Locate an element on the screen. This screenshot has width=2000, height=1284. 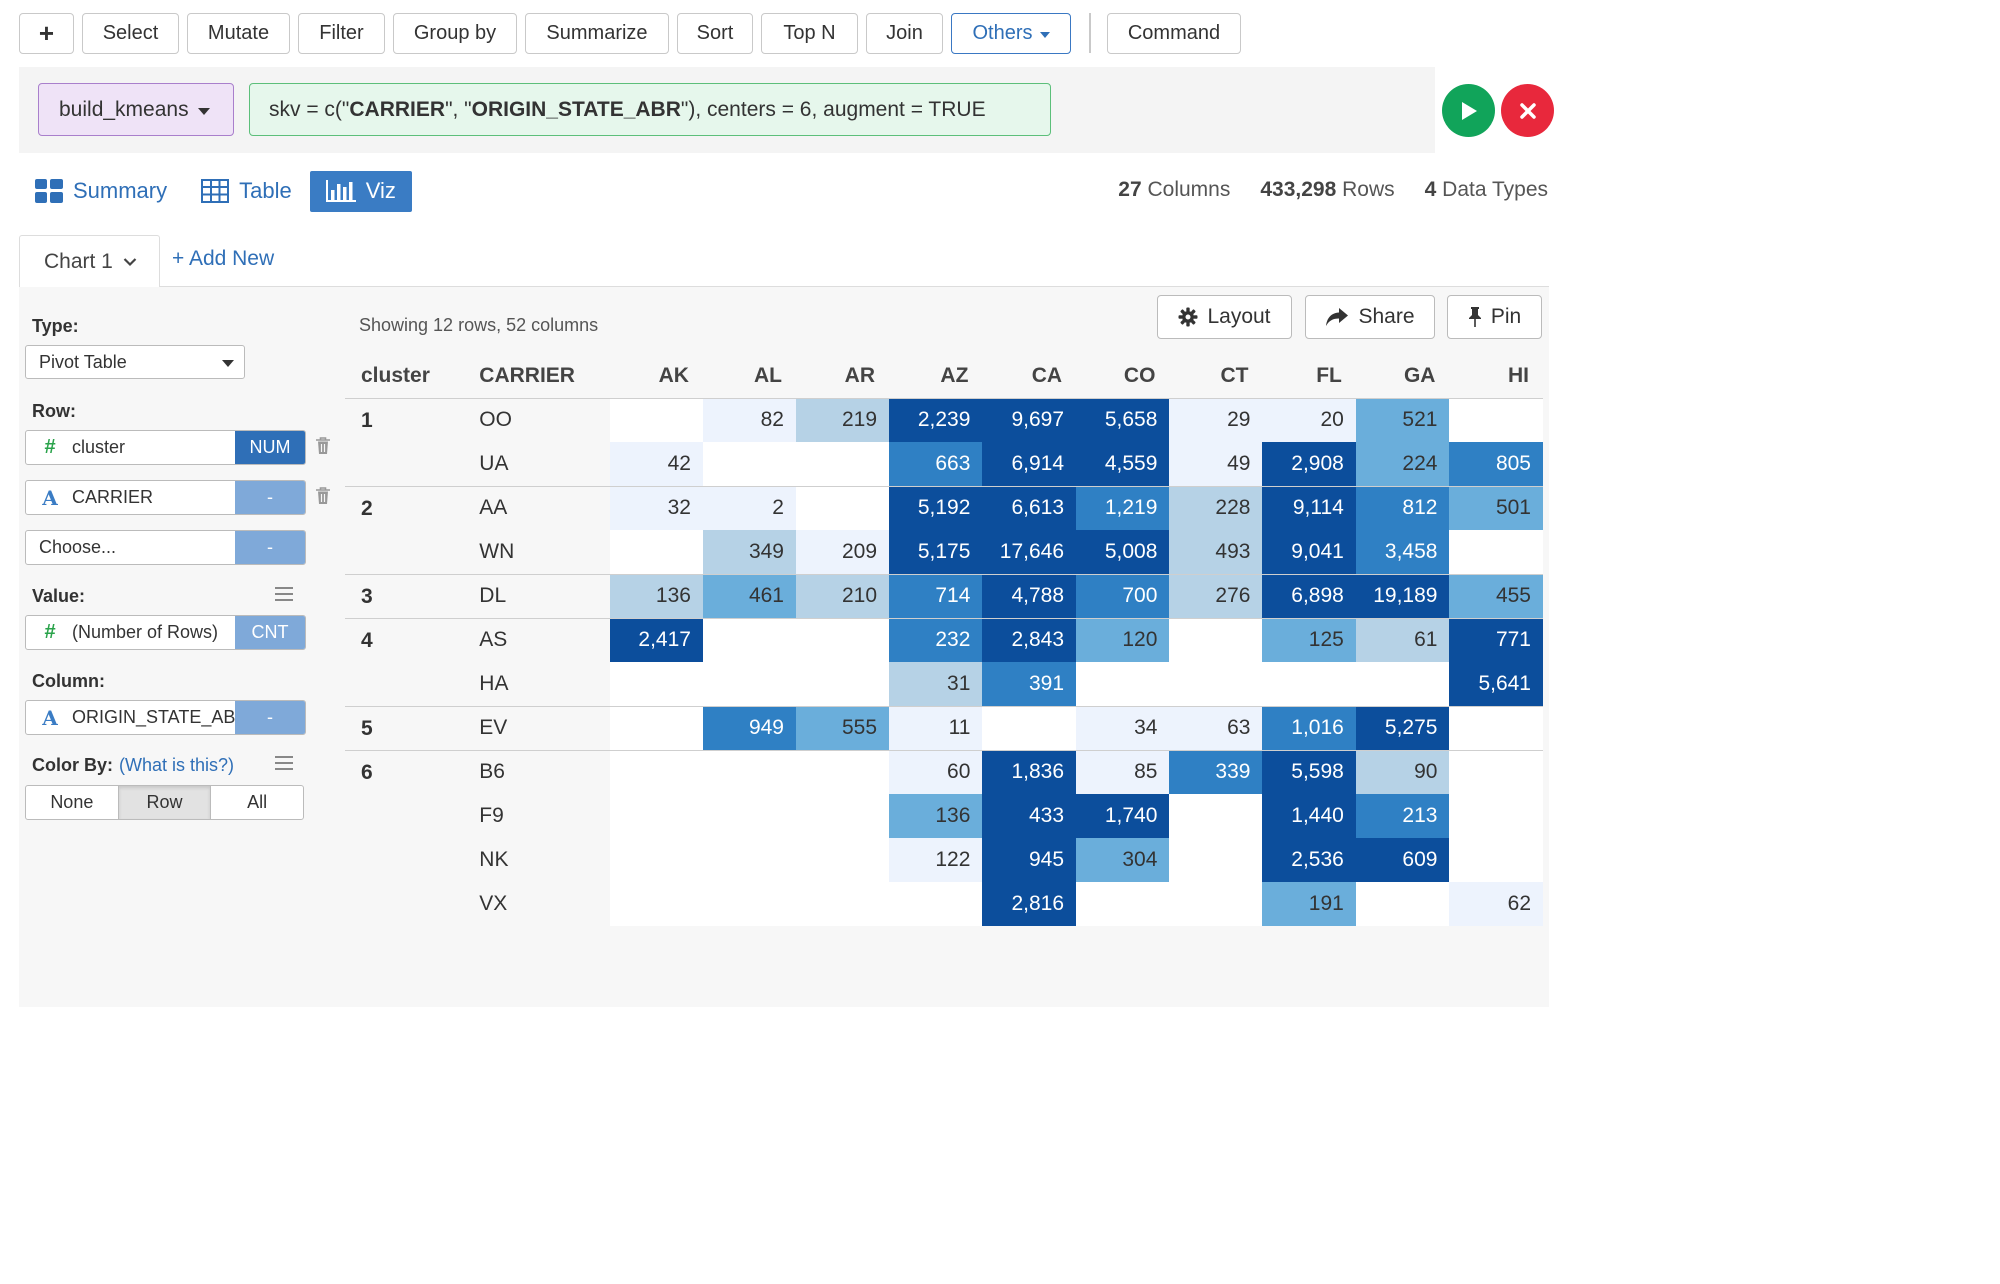
column-header: CT is located at coordinates (1216, 377).